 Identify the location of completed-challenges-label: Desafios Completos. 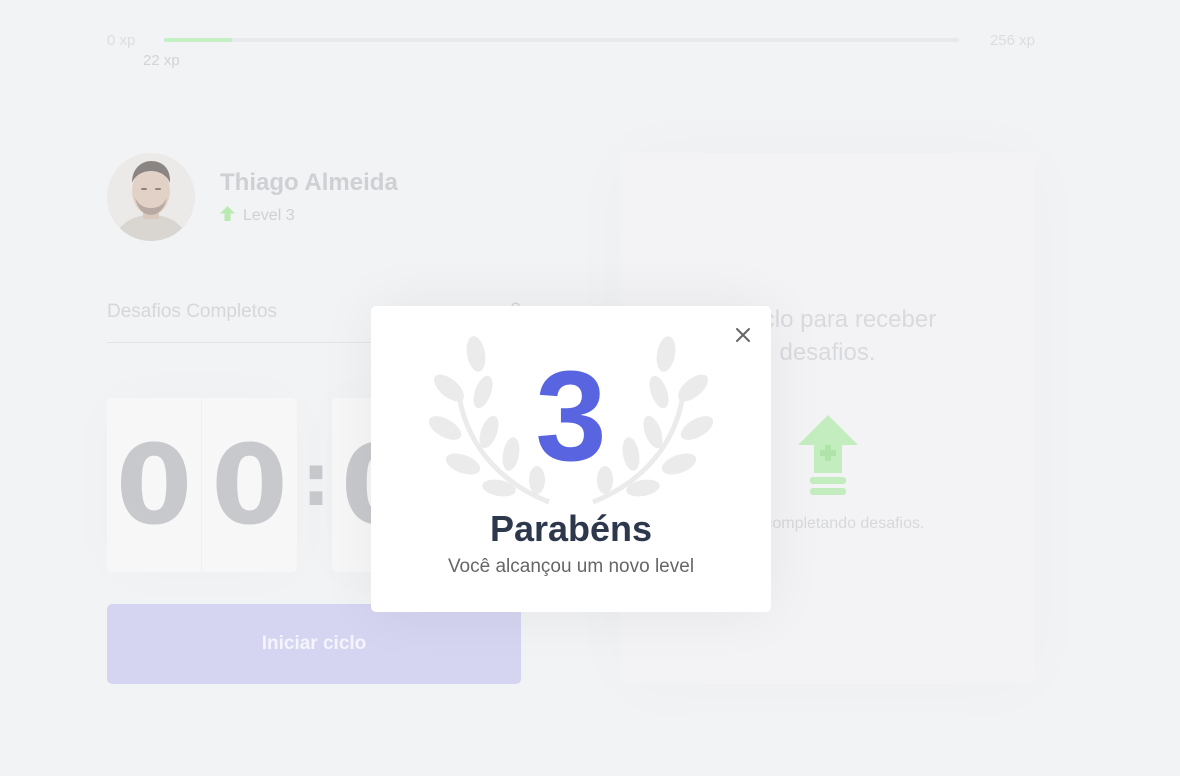
(192, 311).